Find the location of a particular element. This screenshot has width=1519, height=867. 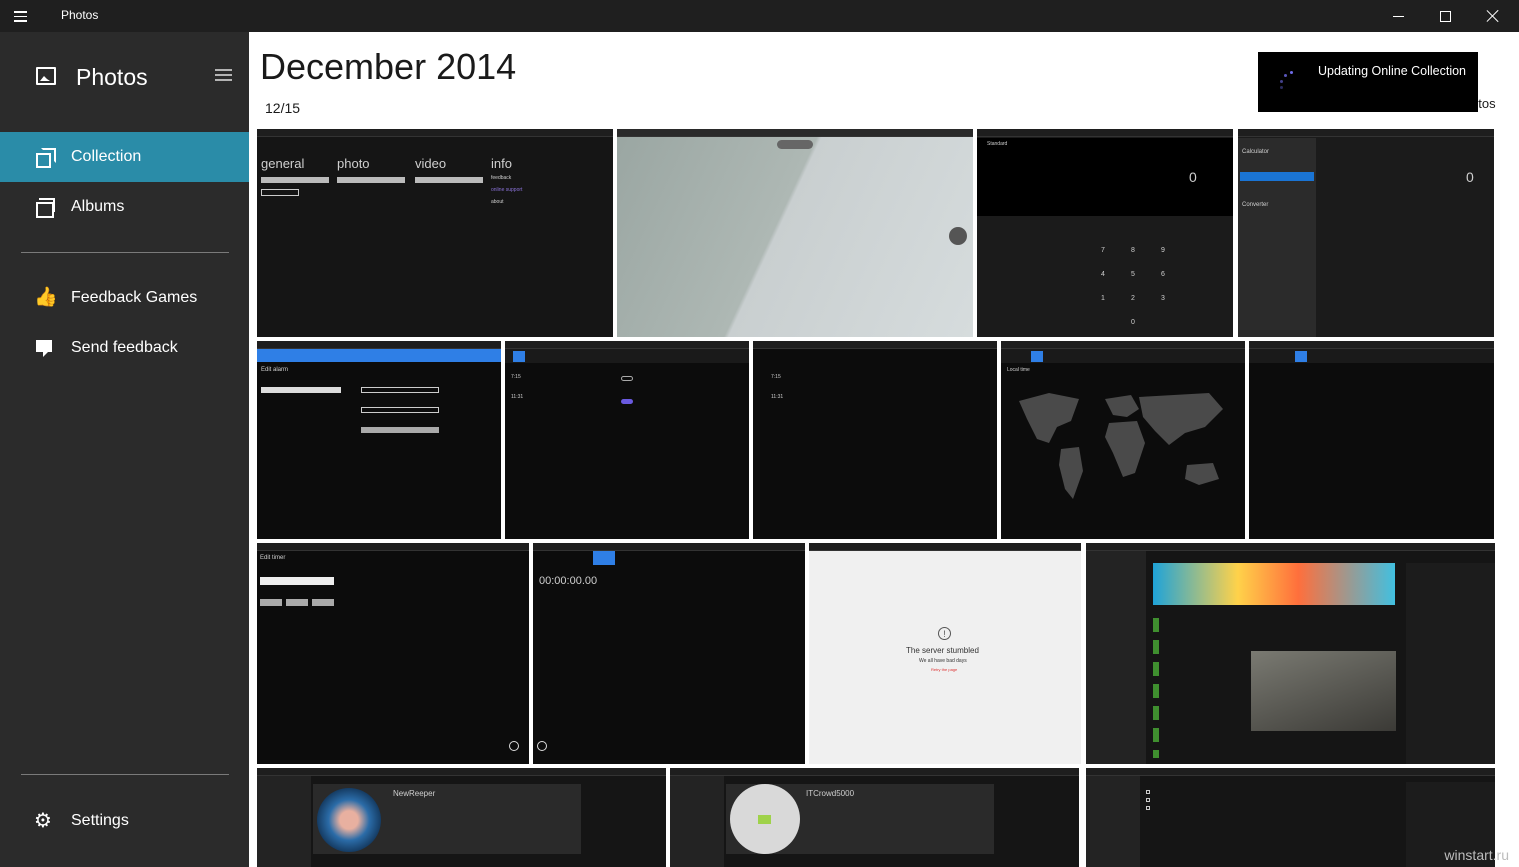

sidebar-item-send-feedback: Send feedback is located at coordinates (124, 348).